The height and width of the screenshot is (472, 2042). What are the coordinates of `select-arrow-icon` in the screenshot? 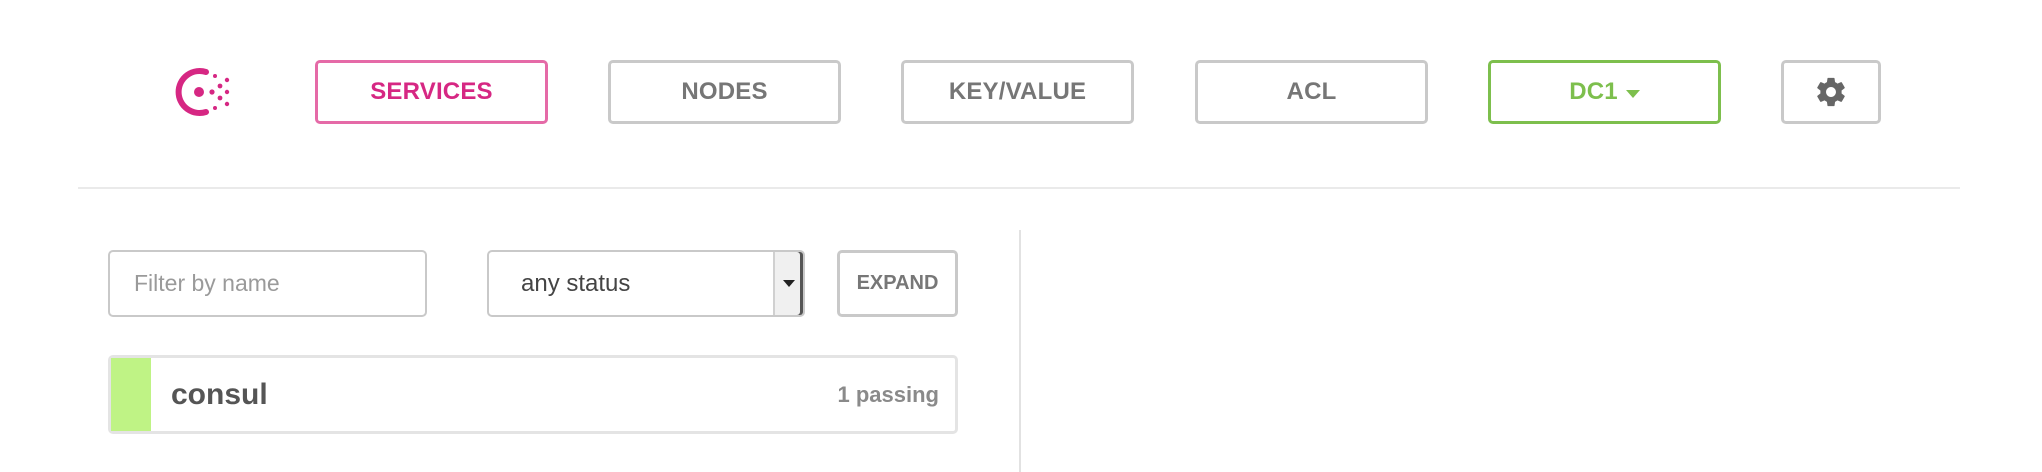 It's located at (788, 283).